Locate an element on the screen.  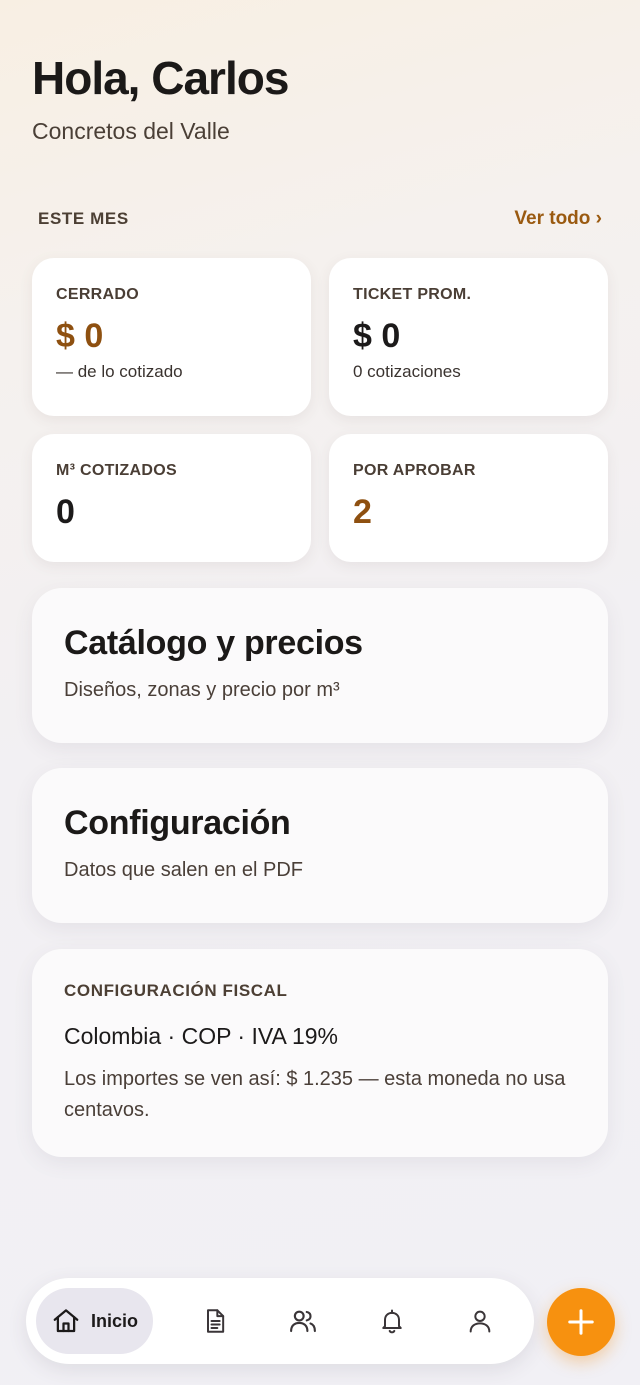
stat-label: TICKET PROM. is located at coordinates (412, 294).